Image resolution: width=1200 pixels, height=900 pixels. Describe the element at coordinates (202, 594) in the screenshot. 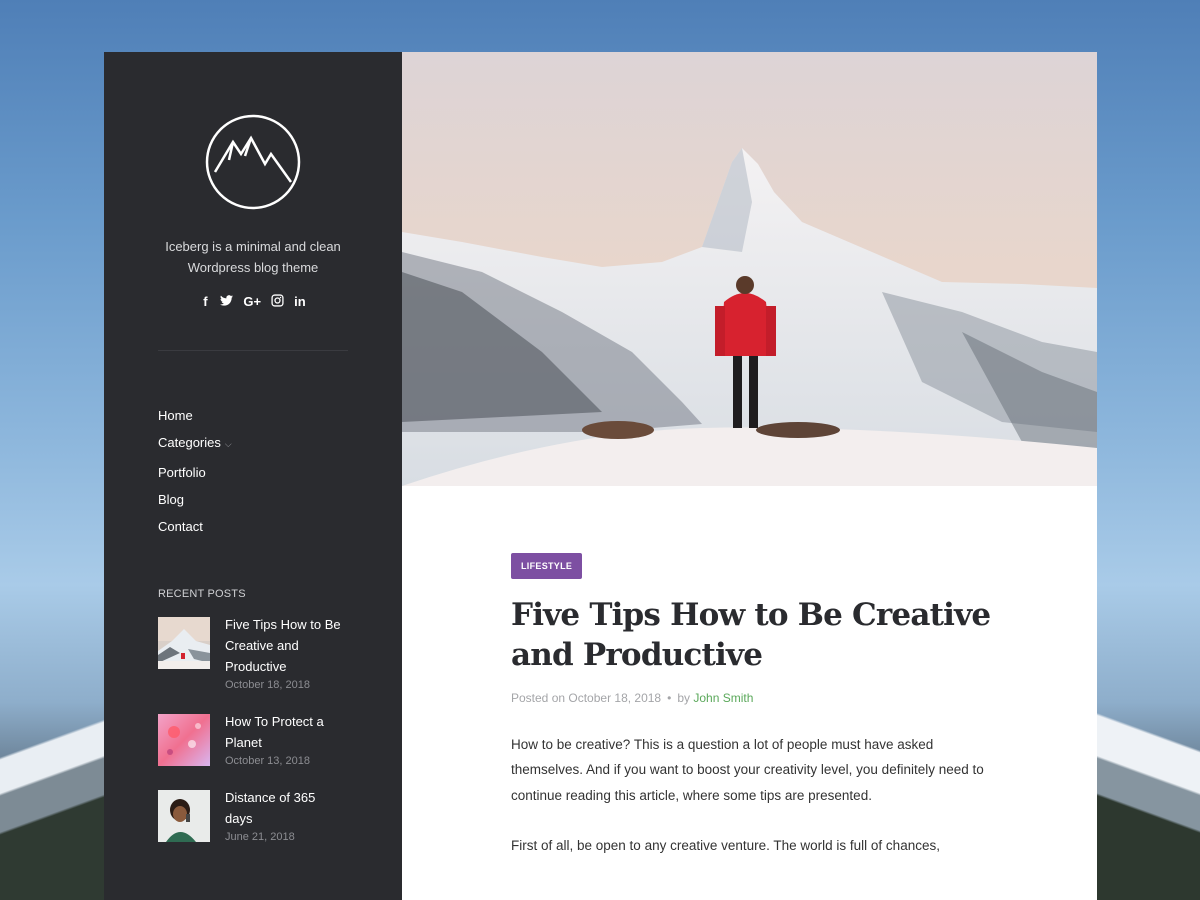

I see `recent-posts-heading: RECENT POSTS` at that location.